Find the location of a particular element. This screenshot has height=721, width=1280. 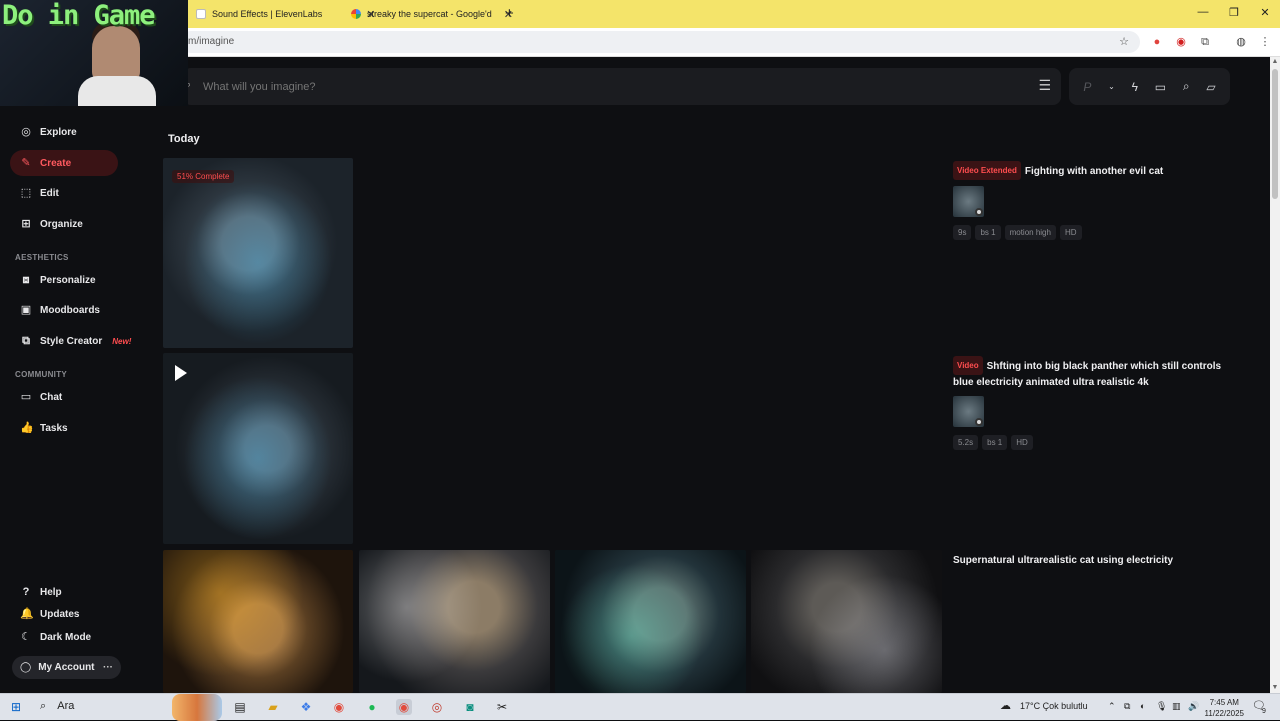

scrollbar-thumb is located at coordinates (1275, 134).